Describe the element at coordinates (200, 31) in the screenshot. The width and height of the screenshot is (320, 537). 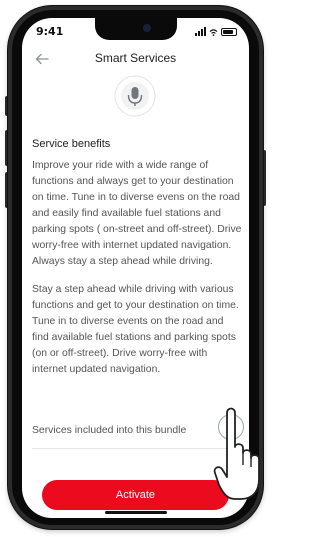
I see `signal-icon` at that location.